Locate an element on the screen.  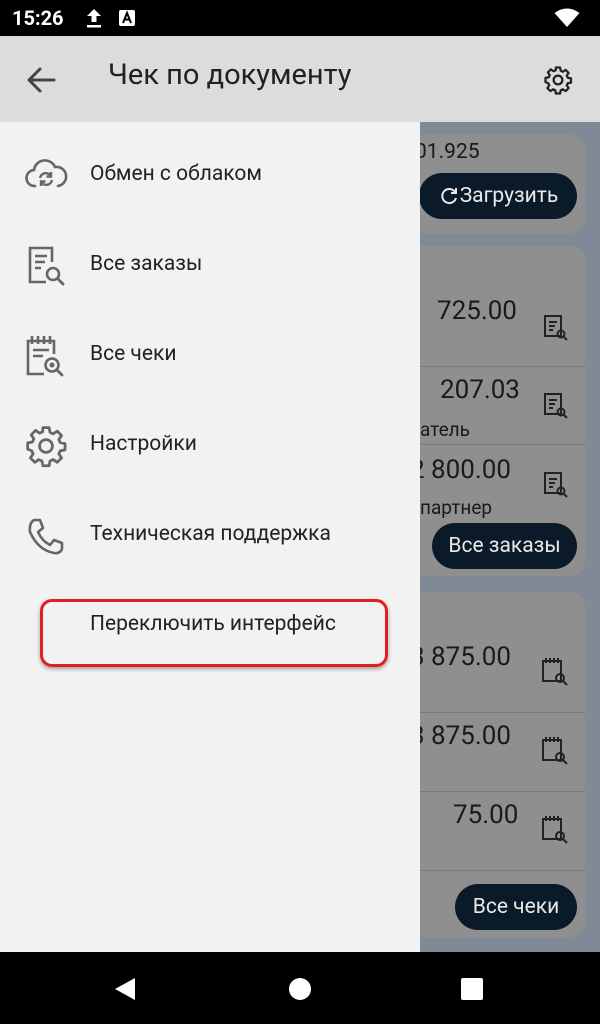
app-bar: Чек по документу is located at coordinates (300, 79).